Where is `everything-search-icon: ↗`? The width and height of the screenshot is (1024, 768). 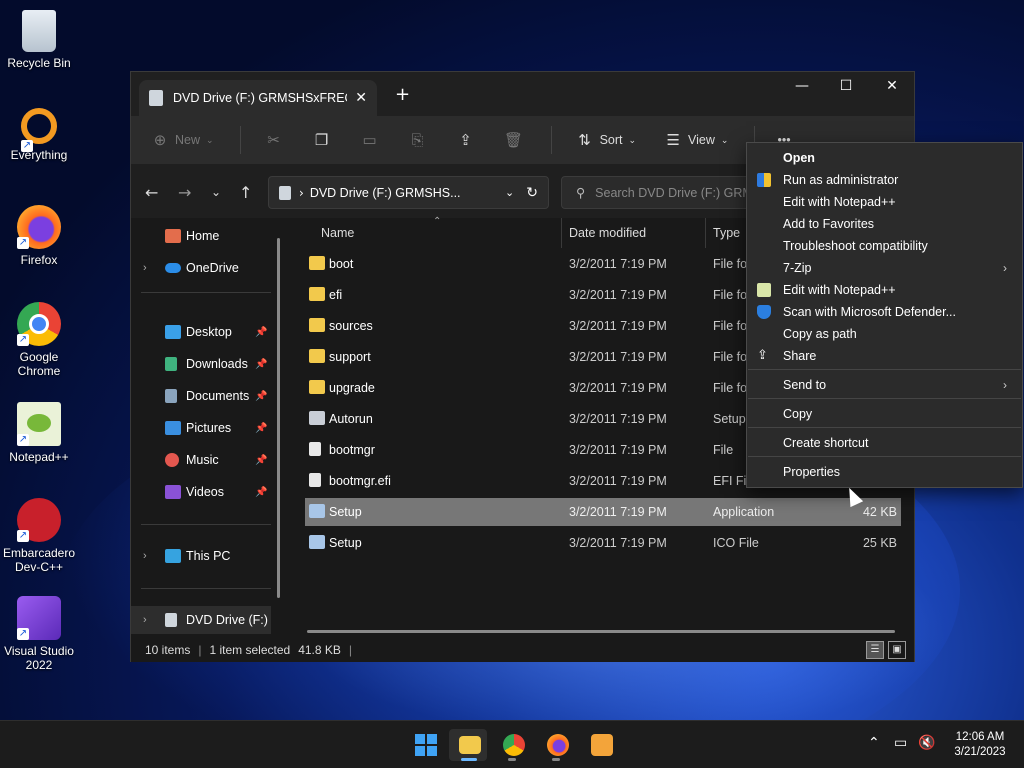
everything-search-icon: ↗ is located at coordinates (39, 130).